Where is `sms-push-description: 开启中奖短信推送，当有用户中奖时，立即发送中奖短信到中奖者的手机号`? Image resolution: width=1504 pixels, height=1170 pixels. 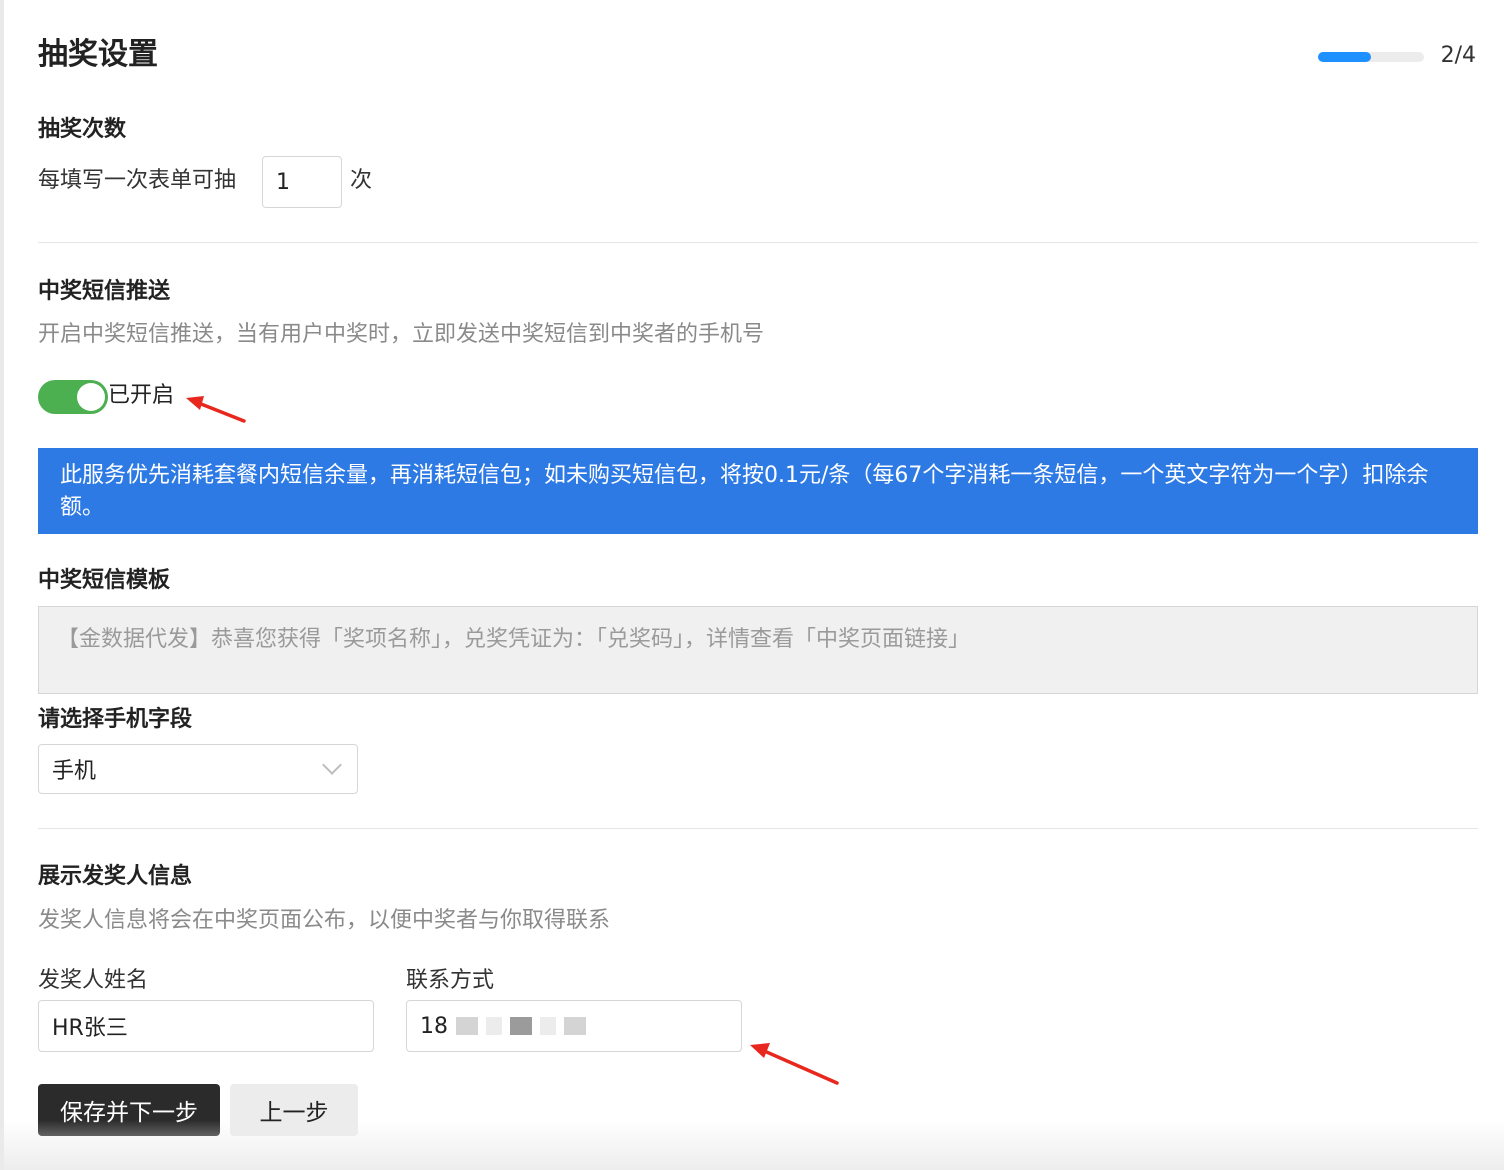
sms-push-description: 开启中奖短信推送，当有用户中奖时，立即发送中奖短信到中奖者的手机号 is located at coordinates (401, 334).